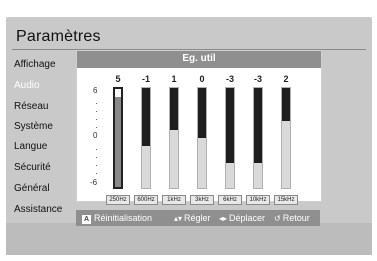 This screenshot has height=261, width=377. I want to click on left-right-arrows-icon: ◂▸, so click(223, 218).